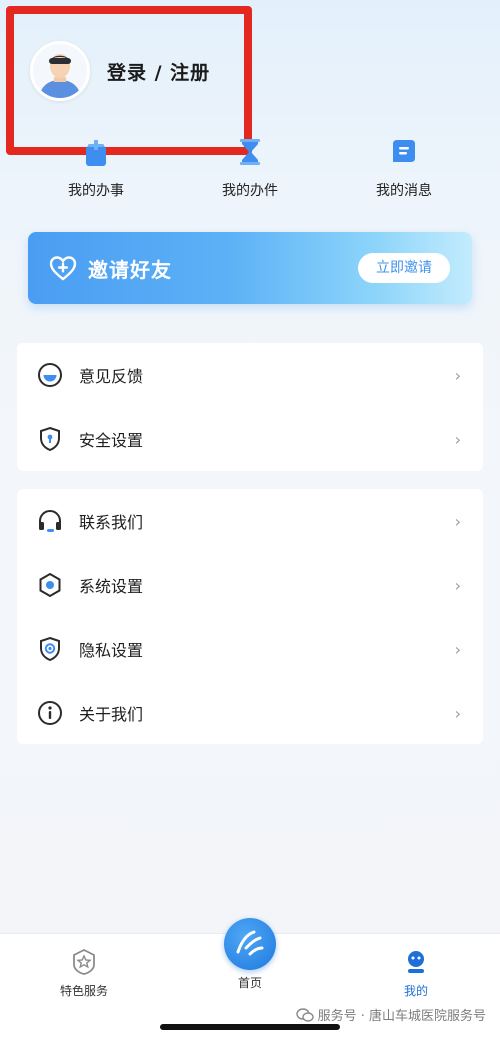  What do you see at coordinates (111, 650) in the screenshot?
I see `menu-item-label: 隐私设置` at bounding box center [111, 650].